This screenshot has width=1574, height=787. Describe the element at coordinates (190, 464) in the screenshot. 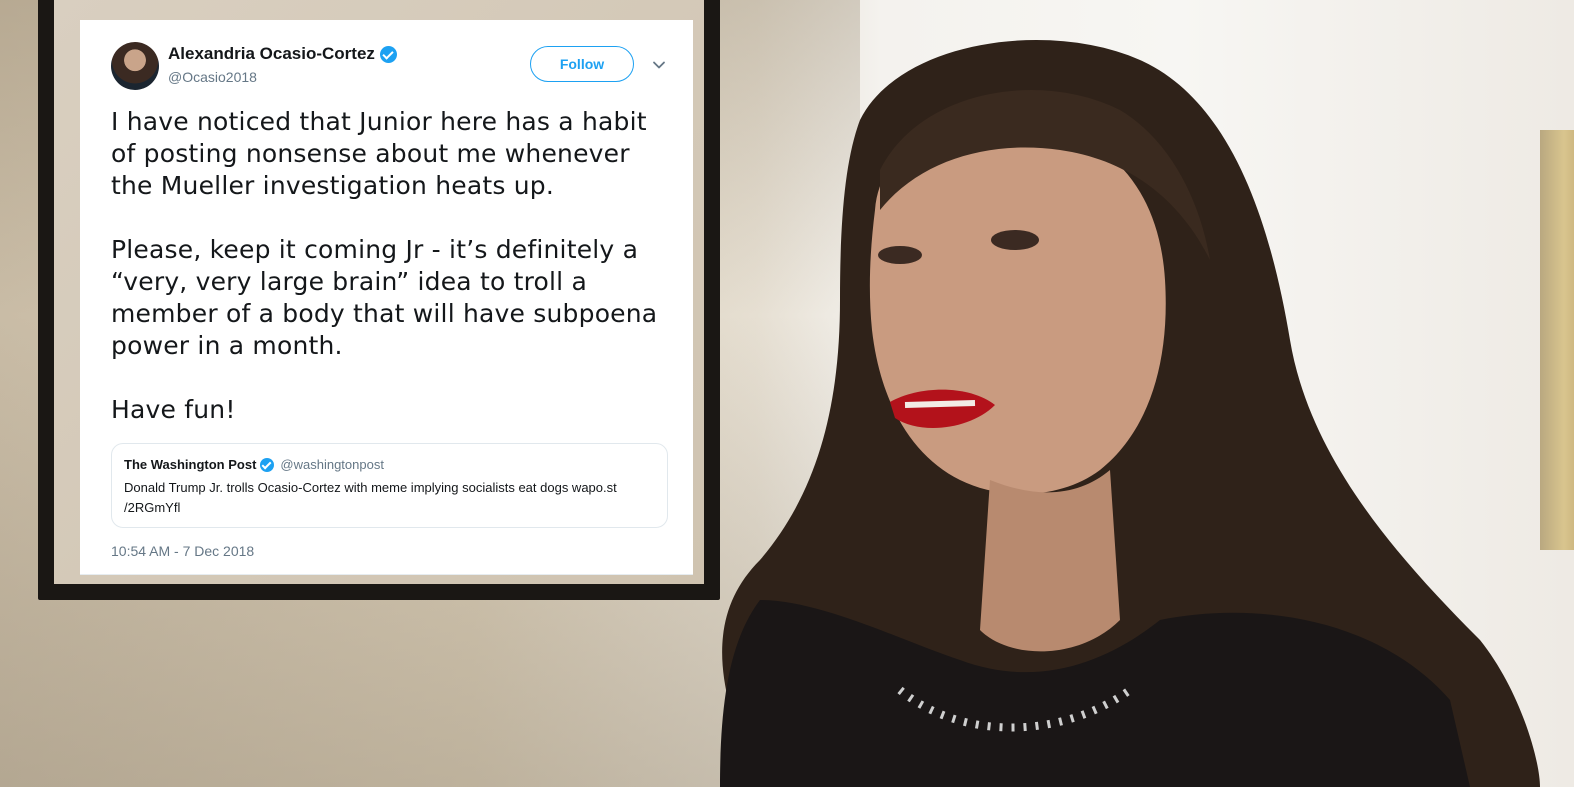

I see `quoted-author-name: The Washington Post` at that location.